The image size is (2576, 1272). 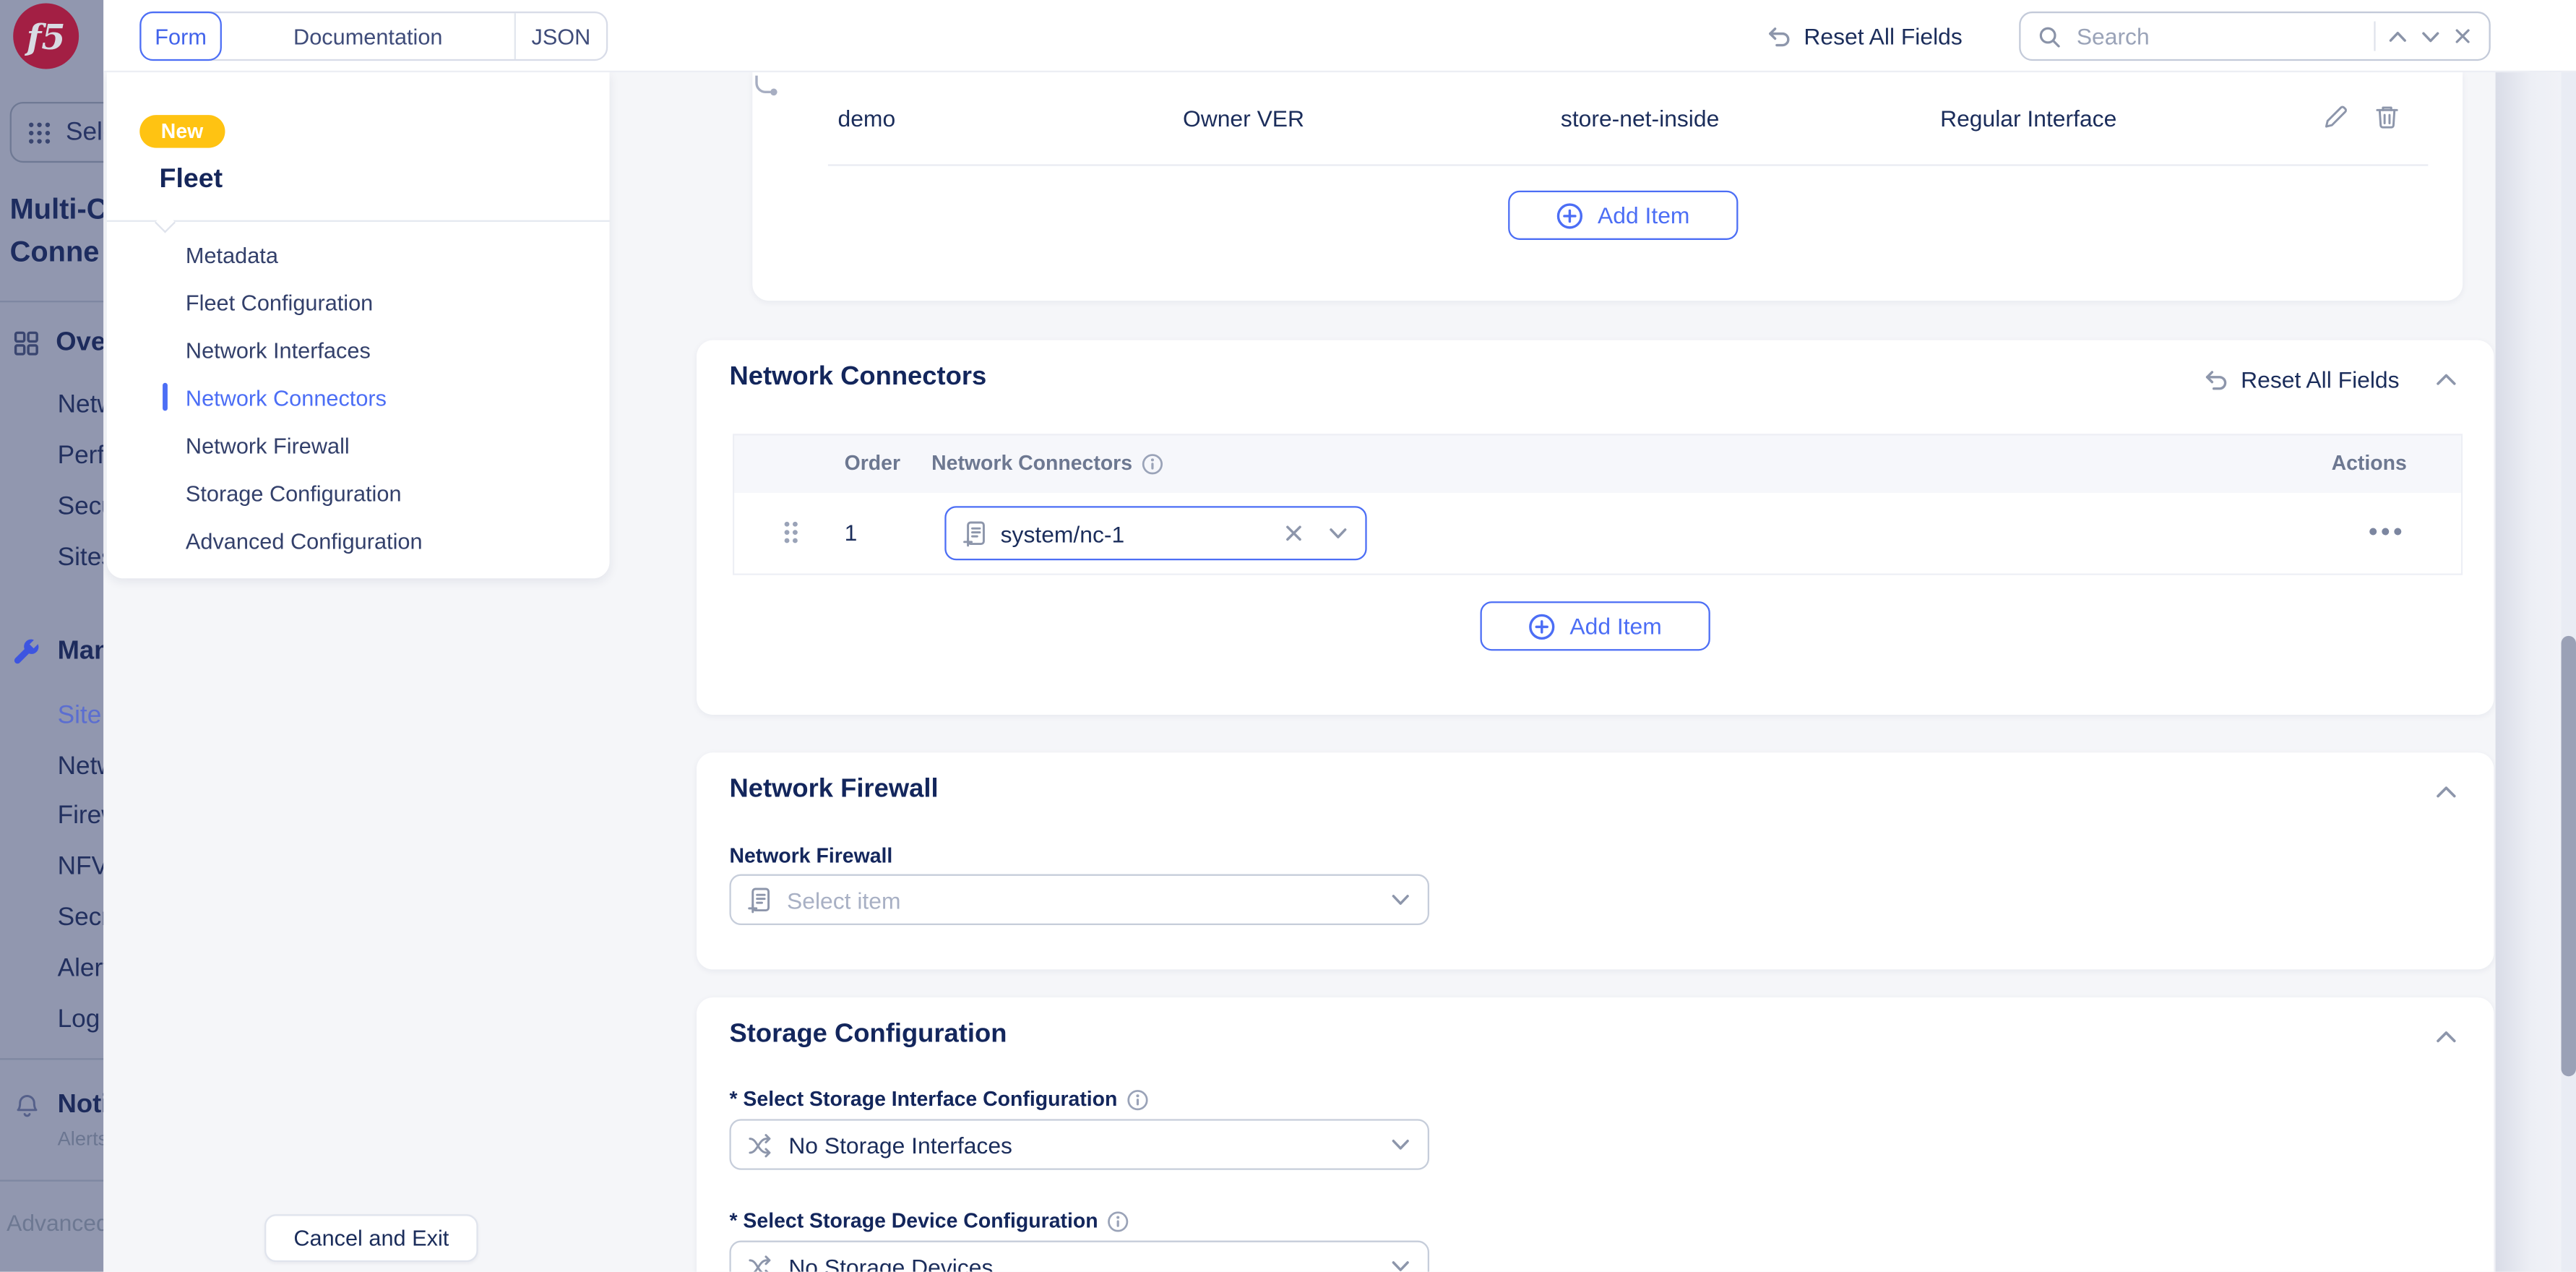 I want to click on sidebar-item-firewall: Firew, so click(x=81, y=816).